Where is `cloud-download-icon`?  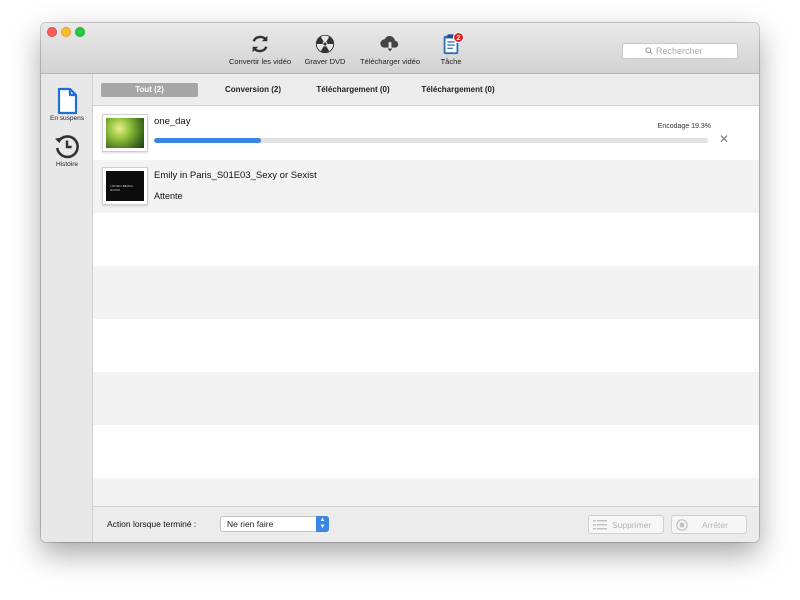 cloud-download-icon is located at coordinates (389, 44).